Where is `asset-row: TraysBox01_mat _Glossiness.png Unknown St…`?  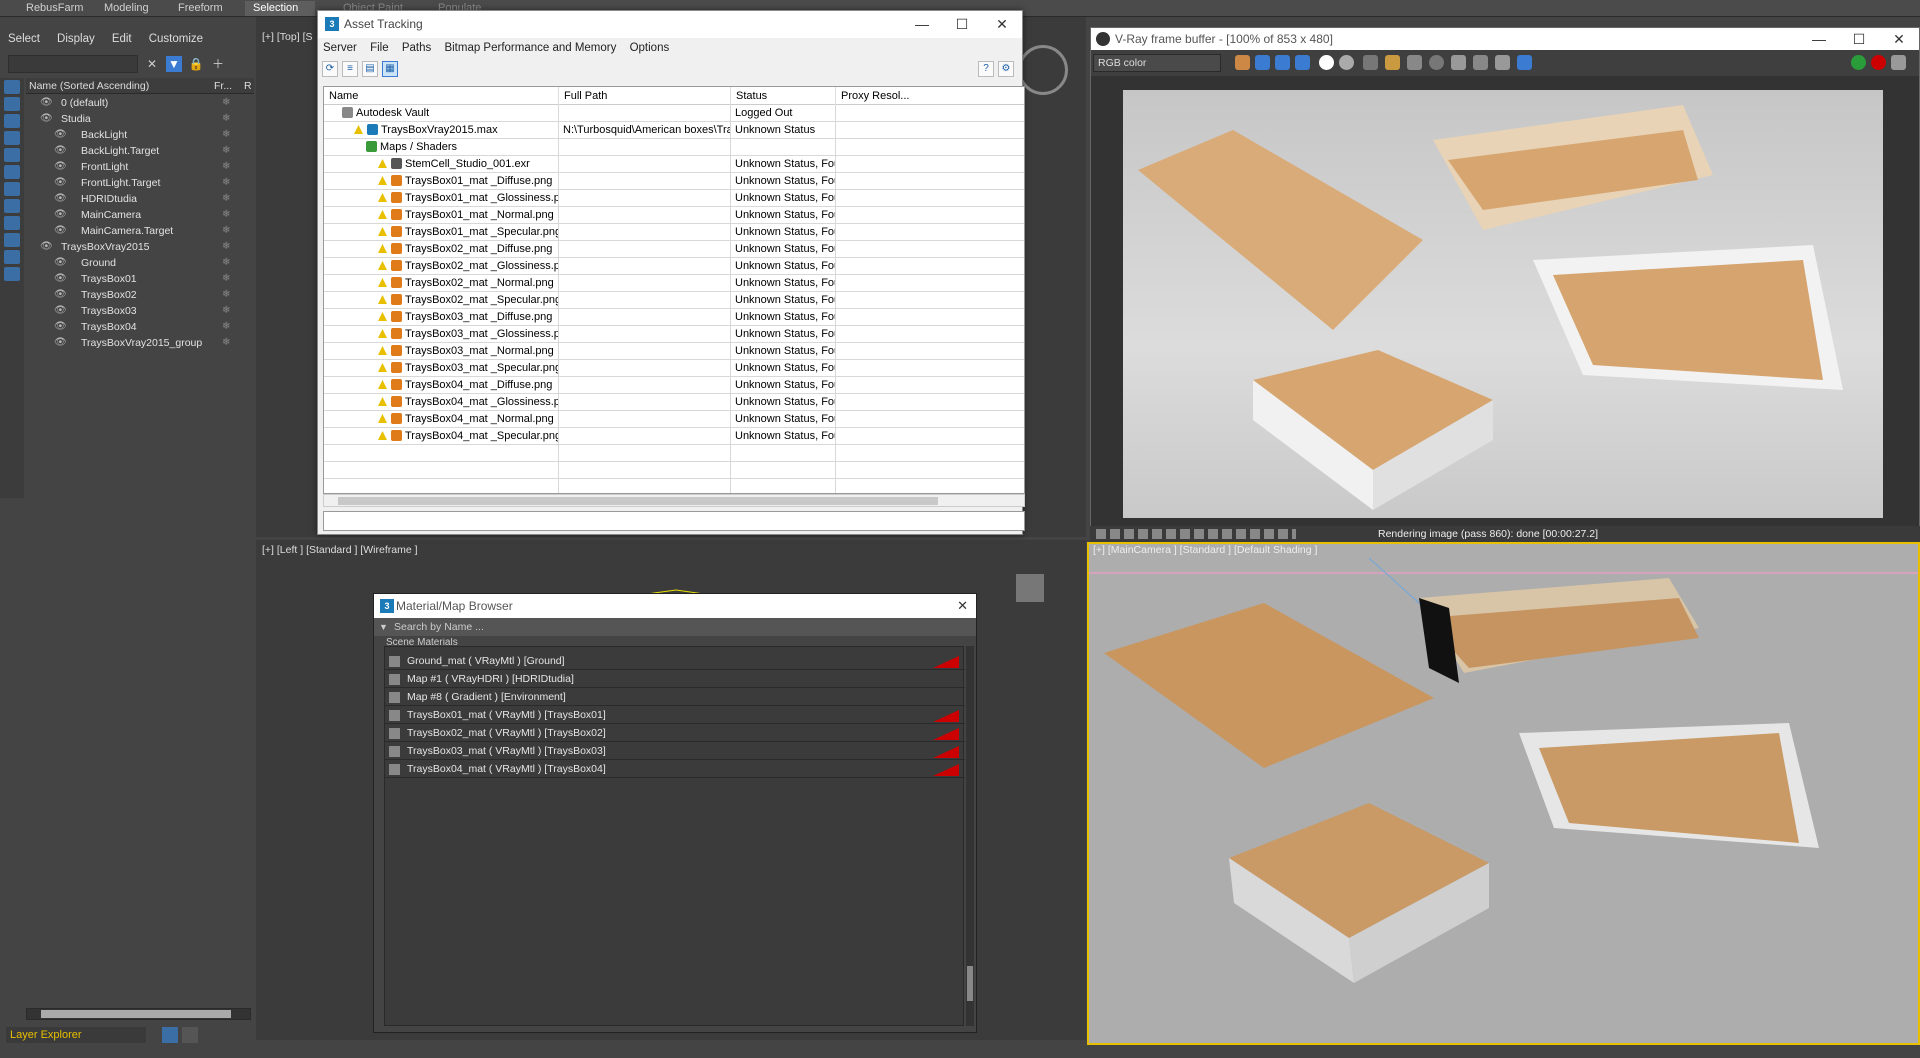
asset-row: TraysBox01_mat _Glossiness.png Unknown St… is located at coordinates (674, 198).